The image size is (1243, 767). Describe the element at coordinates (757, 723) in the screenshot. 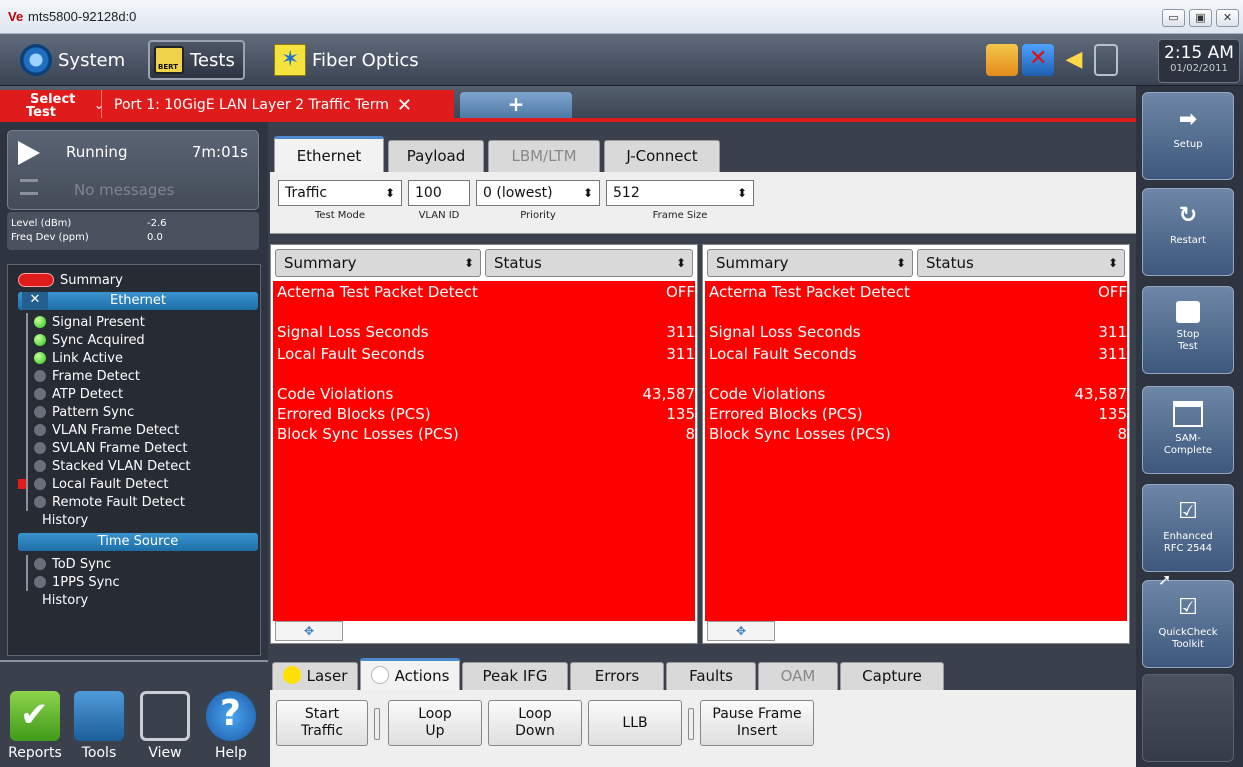

I see `pause-frame-insert-button: Pause Frame Insert` at that location.